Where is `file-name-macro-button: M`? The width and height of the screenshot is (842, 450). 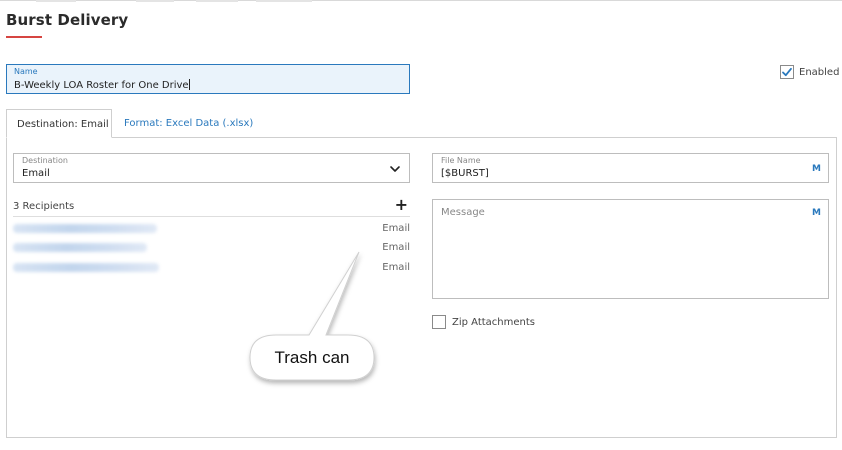 file-name-macro-button: M is located at coordinates (816, 169).